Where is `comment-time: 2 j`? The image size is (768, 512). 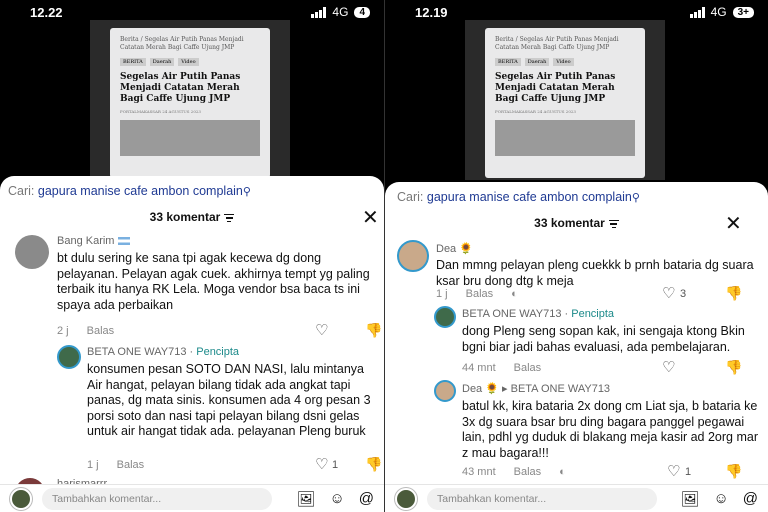 comment-time: 2 j is located at coordinates (63, 331).